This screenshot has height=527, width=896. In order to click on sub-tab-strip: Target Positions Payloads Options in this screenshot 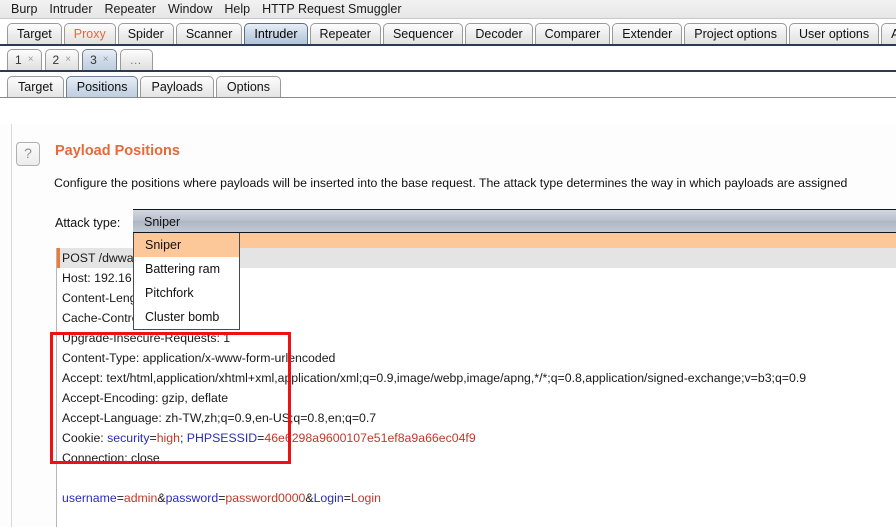, I will do `click(448, 85)`.